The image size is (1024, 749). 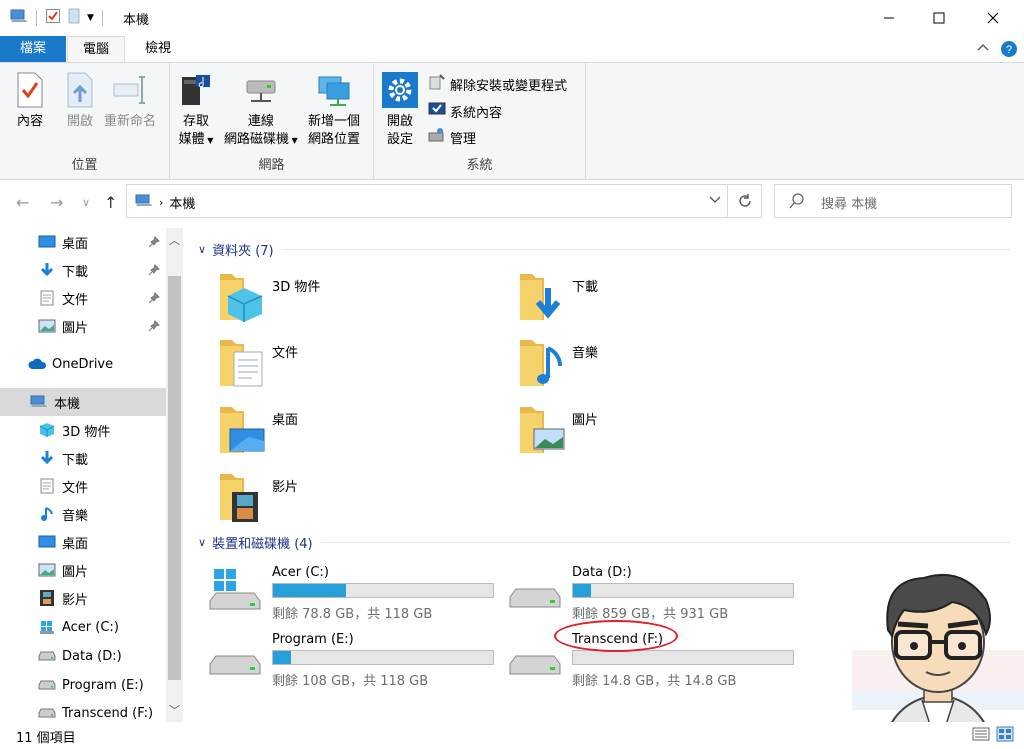 What do you see at coordinates (889, 18) in the screenshot?
I see `minimize-button` at bounding box center [889, 18].